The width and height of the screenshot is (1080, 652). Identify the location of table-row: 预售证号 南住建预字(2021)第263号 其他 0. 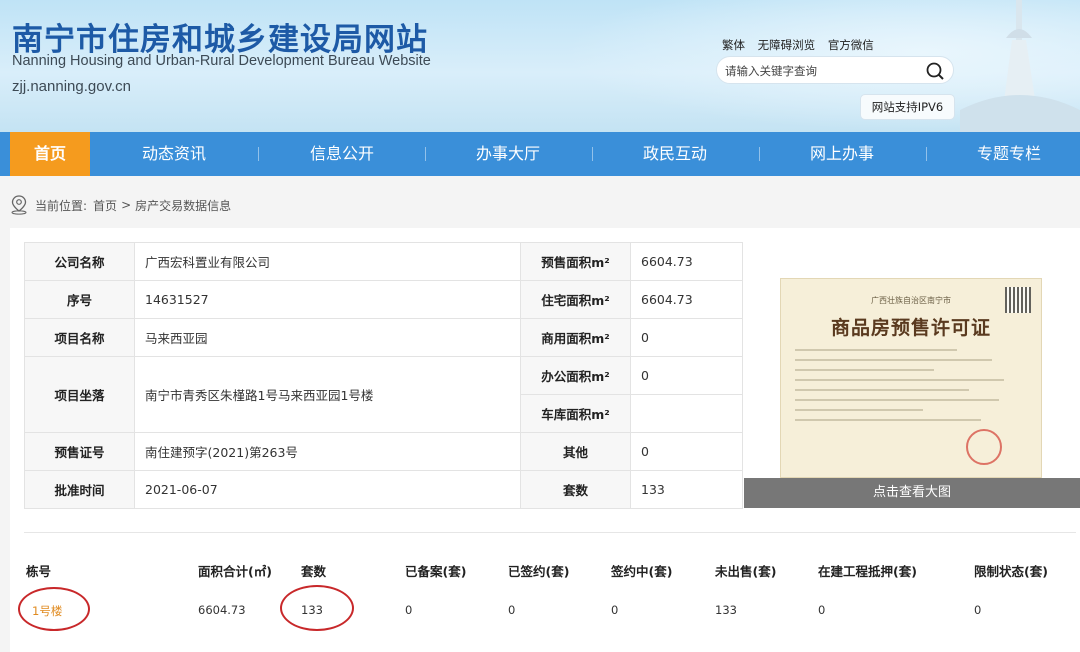
(383, 451).